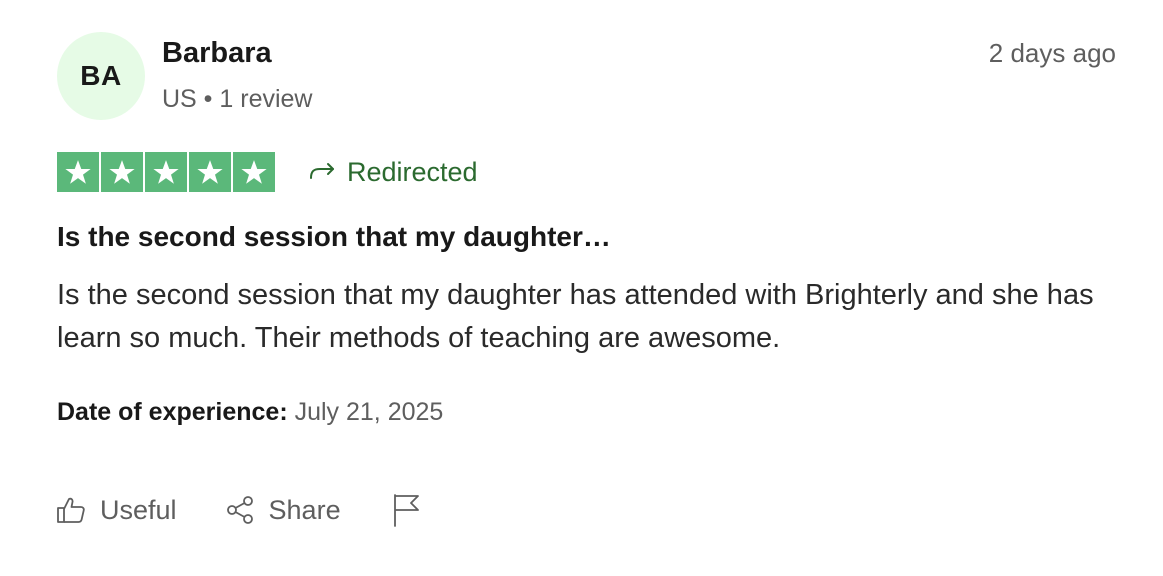 Image resolution: width=1163 pixels, height=576 pixels. I want to click on redirected-badge: Redirected, so click(392, 172).